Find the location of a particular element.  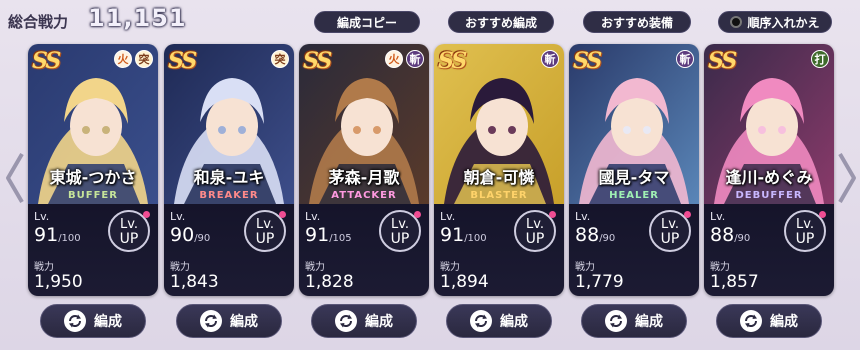

role-label: ATTACKER is located at coordinates (364, 195).